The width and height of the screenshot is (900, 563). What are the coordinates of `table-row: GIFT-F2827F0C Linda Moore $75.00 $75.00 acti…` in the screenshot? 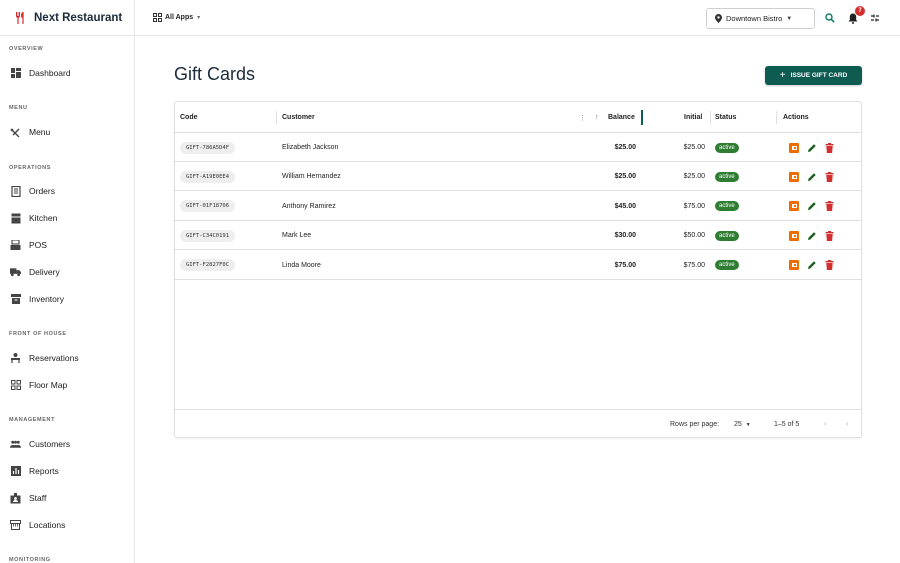 It's located at (518, 265).